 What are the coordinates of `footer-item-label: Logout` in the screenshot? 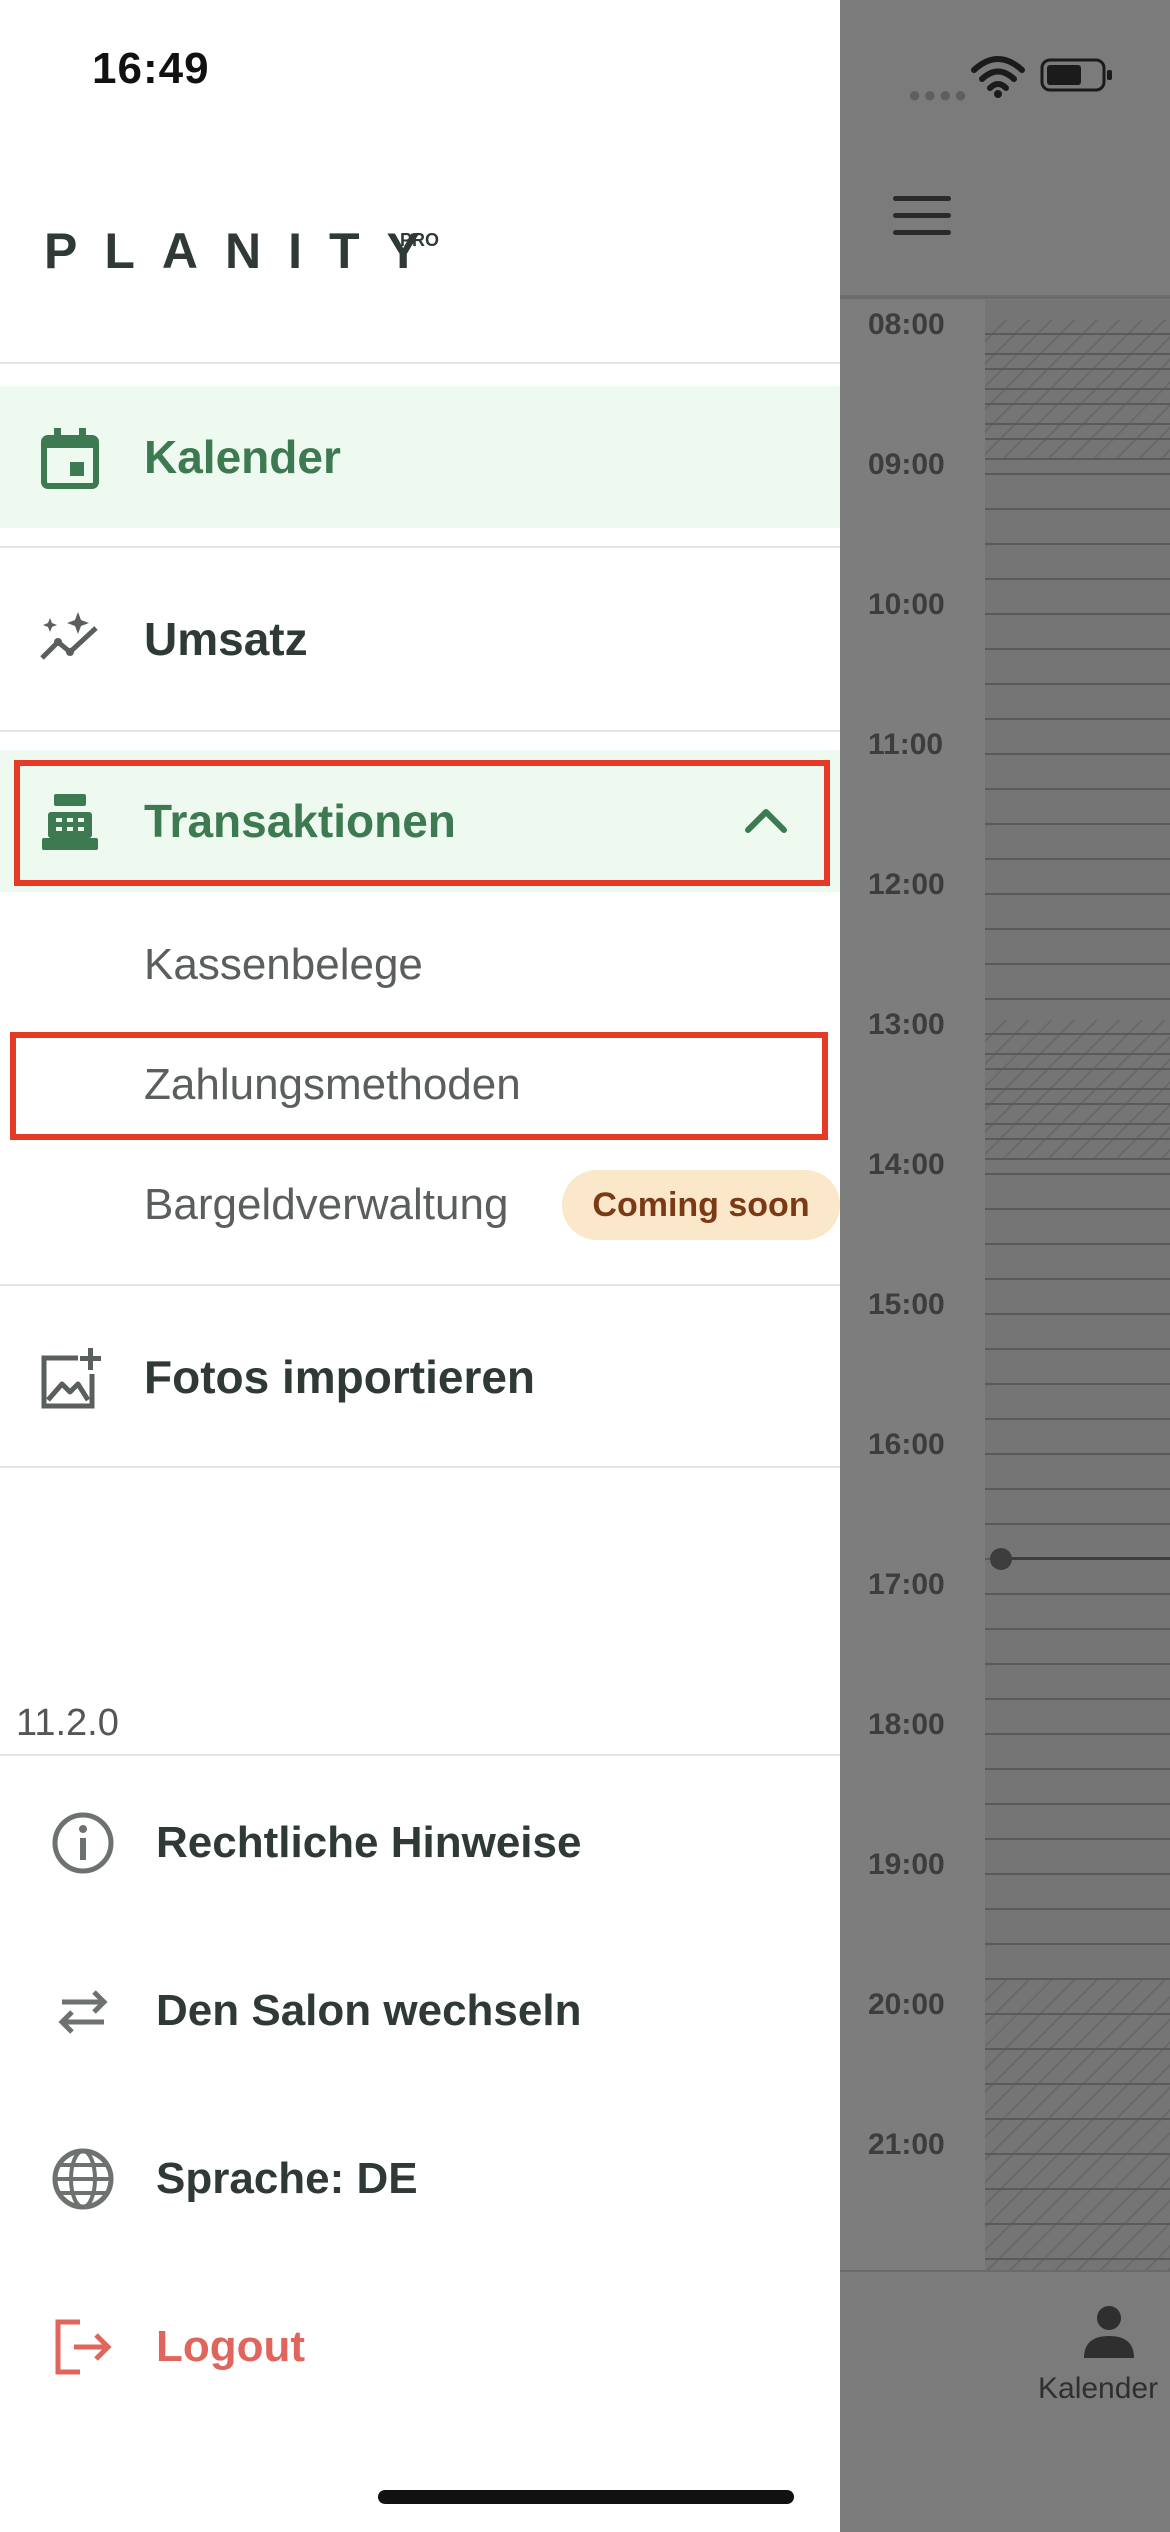 It's located at (231, 2346).